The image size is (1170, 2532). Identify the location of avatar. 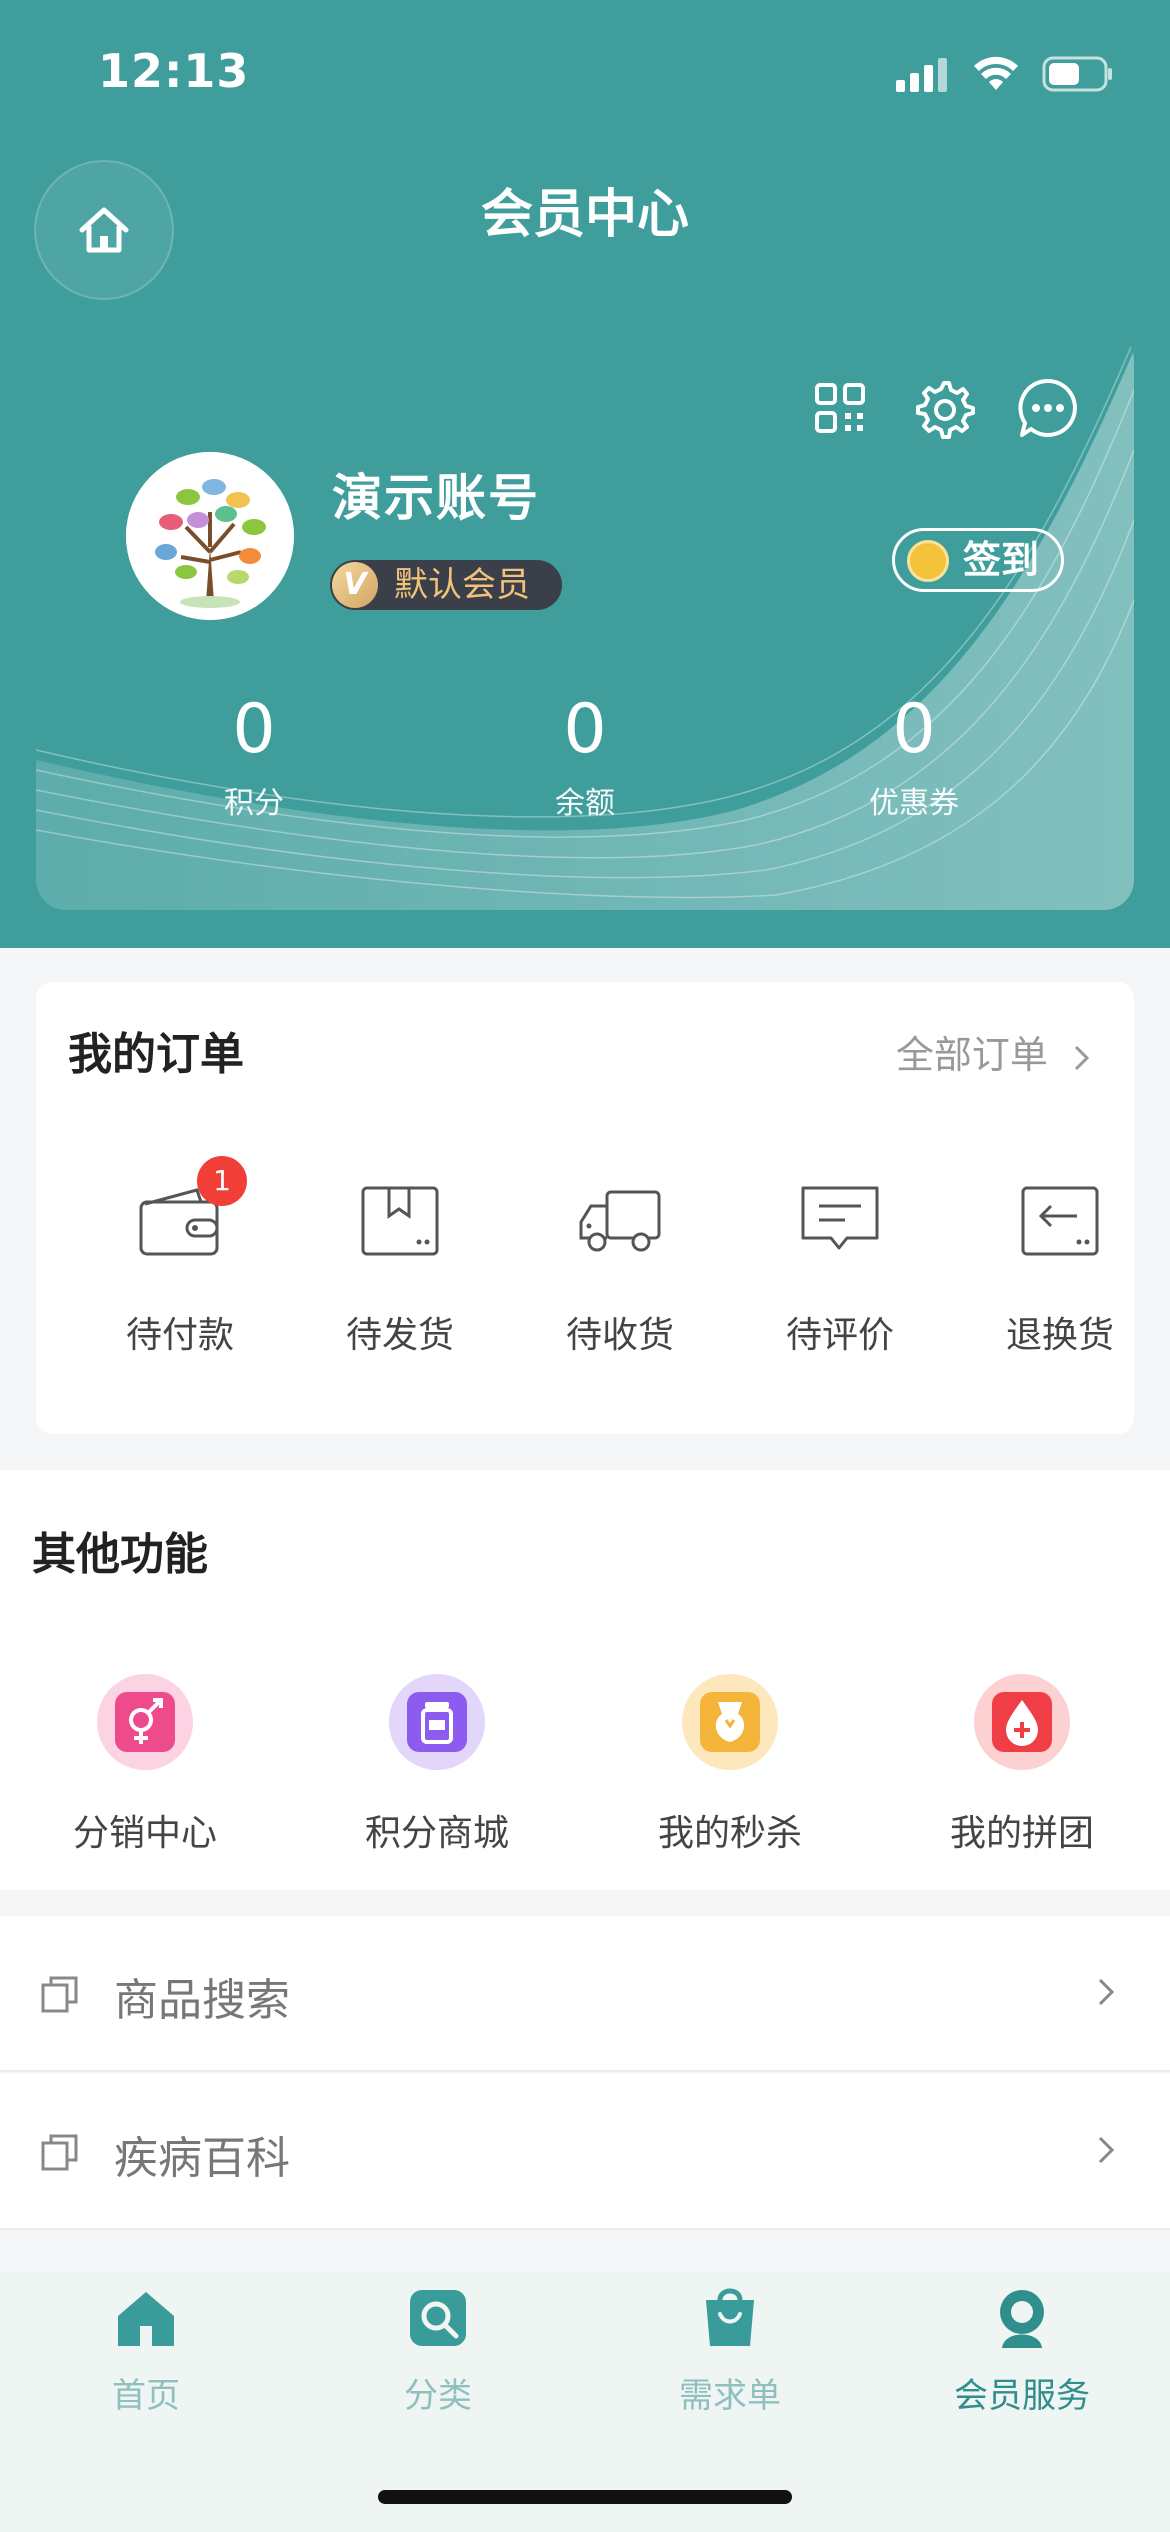
(210, 536).